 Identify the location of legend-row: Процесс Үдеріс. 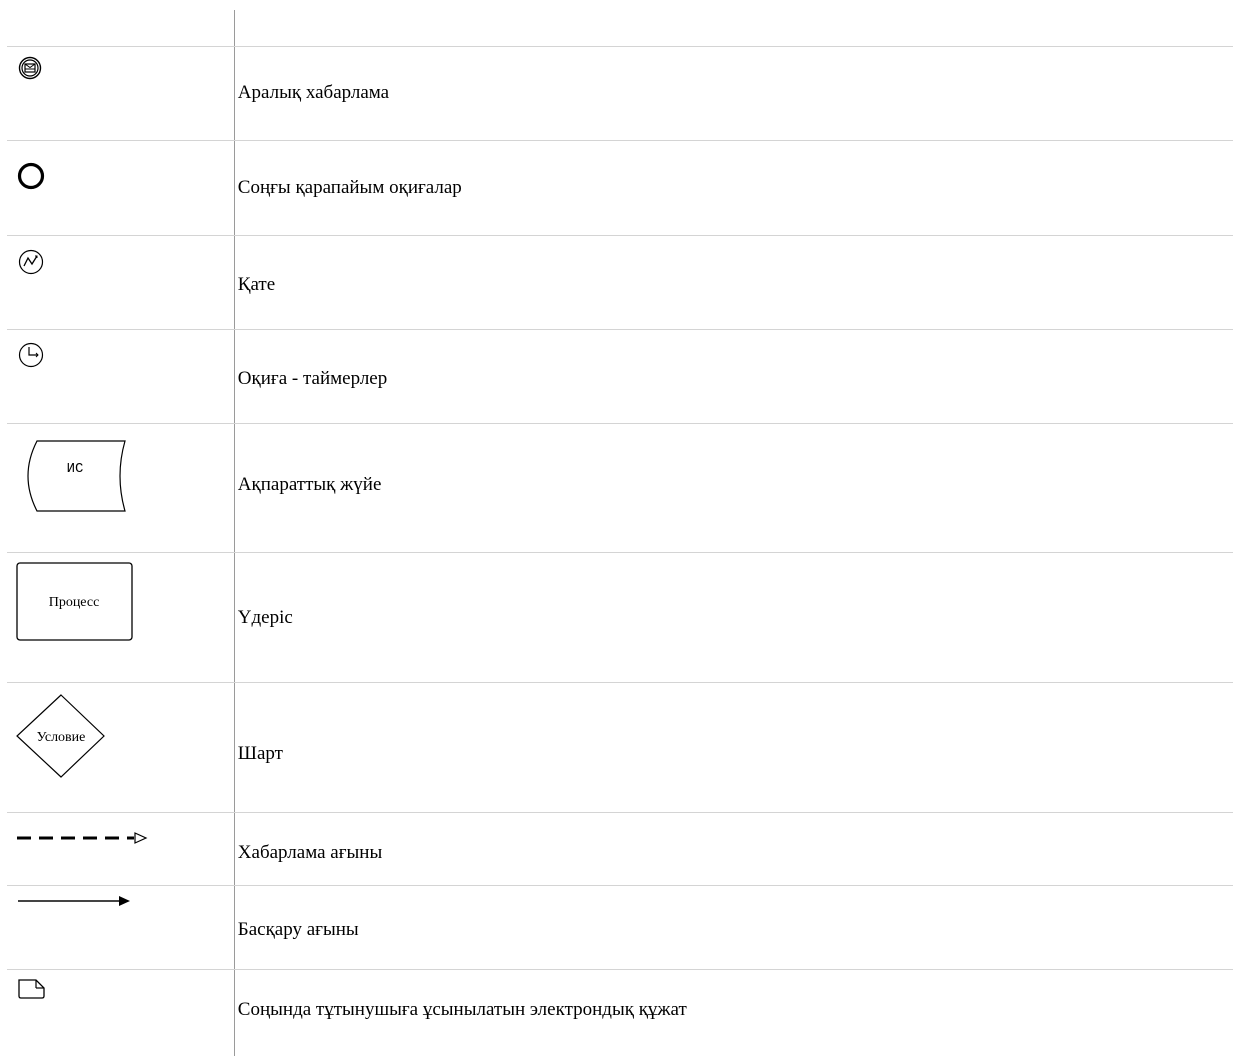
(620, 617).